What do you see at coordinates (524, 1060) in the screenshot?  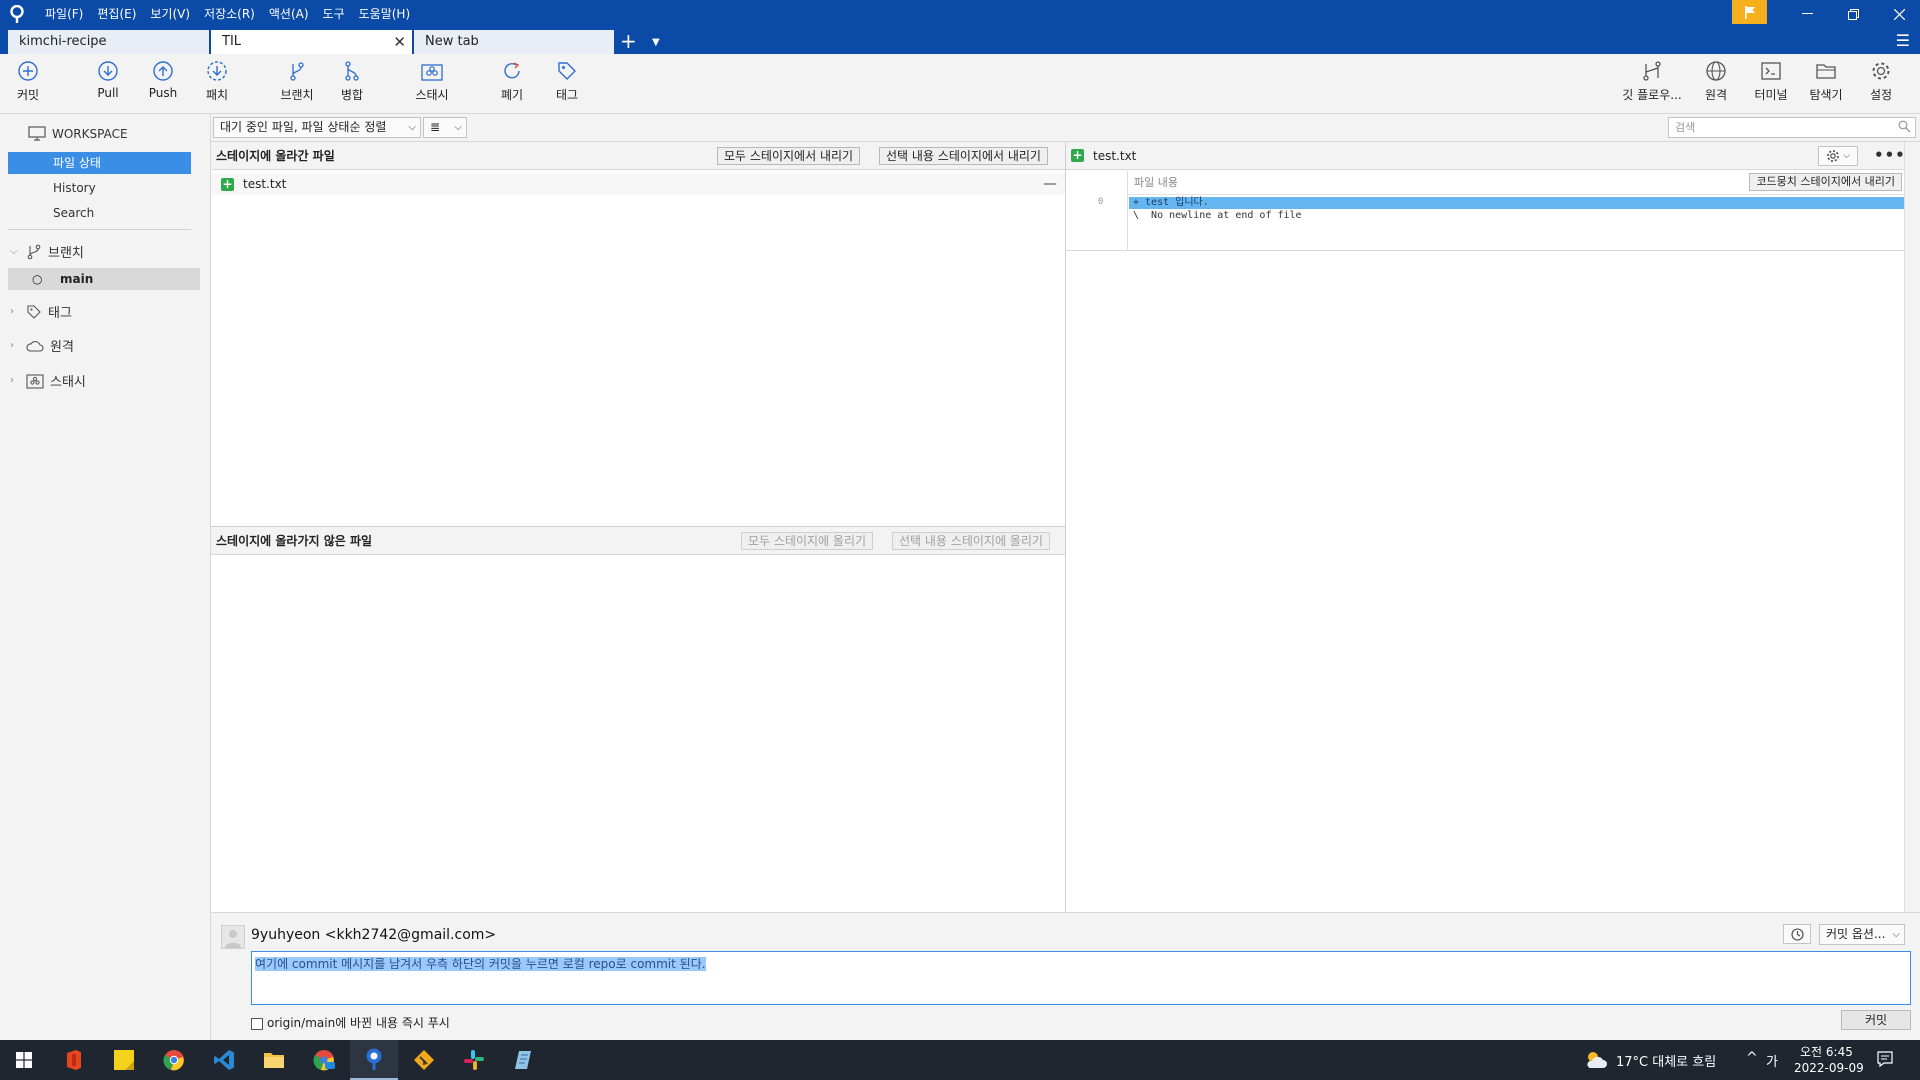 I see `notepad-icon` at bounding box center [524, 1060].